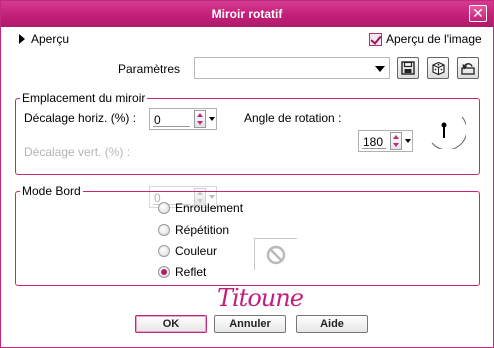  What do you see at coordinates (22, 39) in the screenshot?
I see `expand-triangle-icon` at bounding box center [22, 39].